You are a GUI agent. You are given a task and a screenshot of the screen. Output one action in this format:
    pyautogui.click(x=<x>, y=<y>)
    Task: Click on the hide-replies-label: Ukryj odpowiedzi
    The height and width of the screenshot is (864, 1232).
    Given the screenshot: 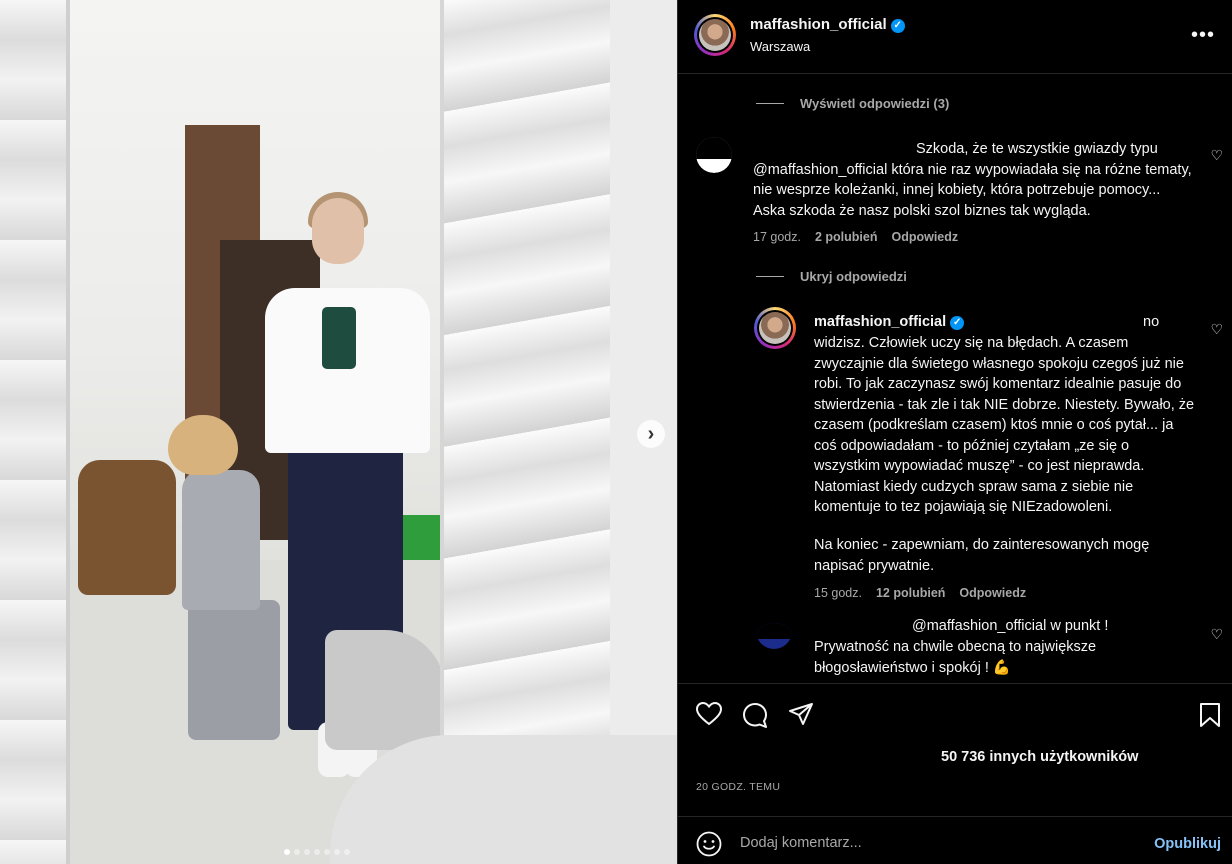 What is the action you would take?
    pyautogui.click(x=853, y=276)
    